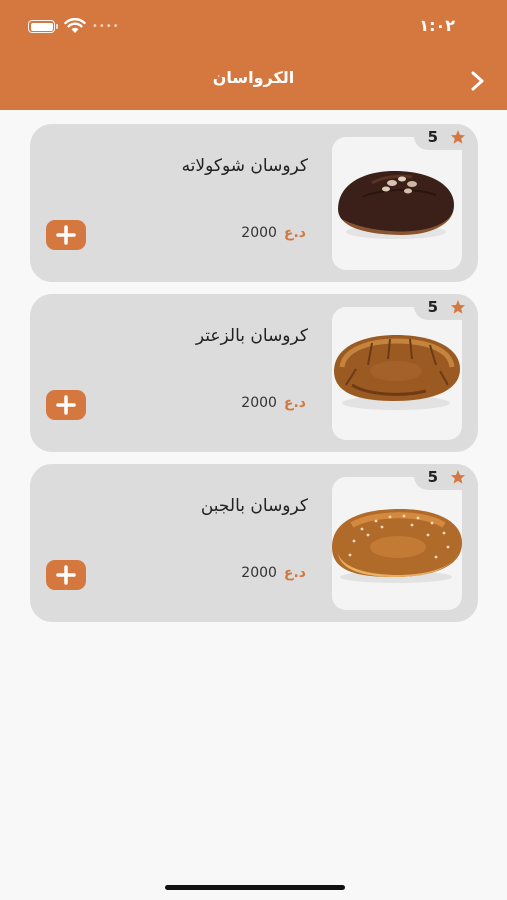  Describe the element at coordinates (255, 887) in the screenshot. I see `home-indicator` at that location.